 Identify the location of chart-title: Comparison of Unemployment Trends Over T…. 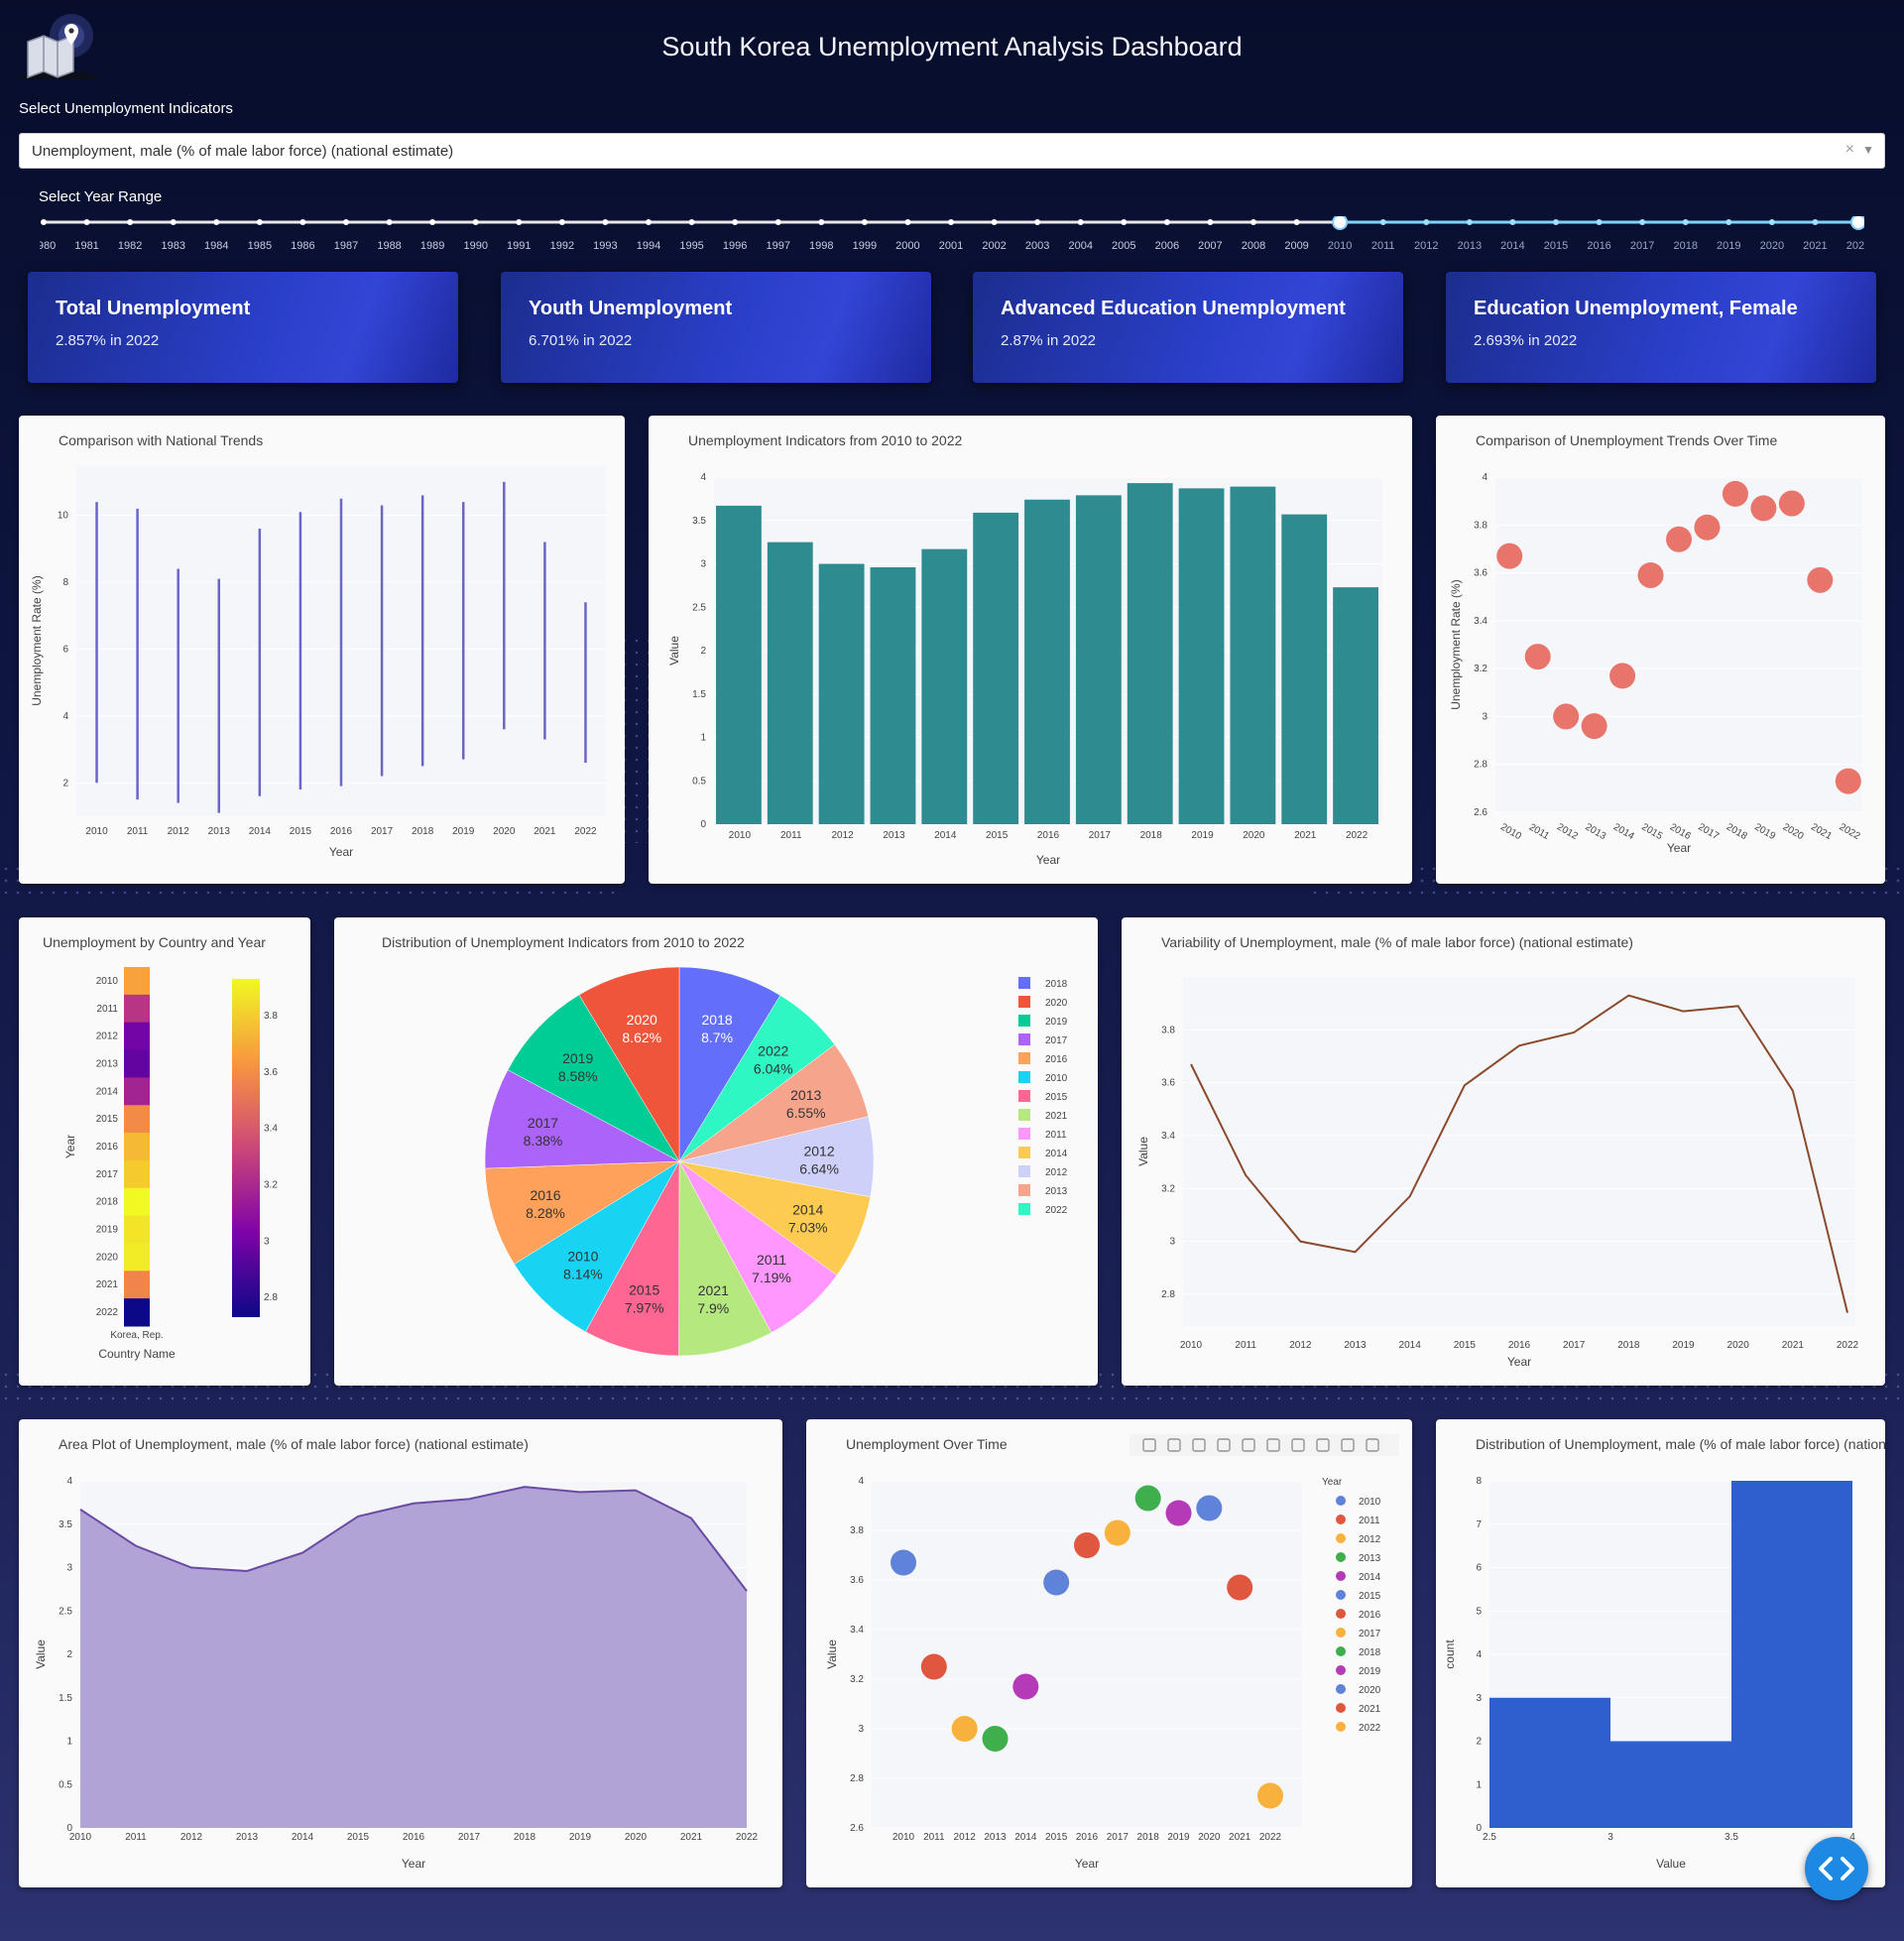
(1626, 440).